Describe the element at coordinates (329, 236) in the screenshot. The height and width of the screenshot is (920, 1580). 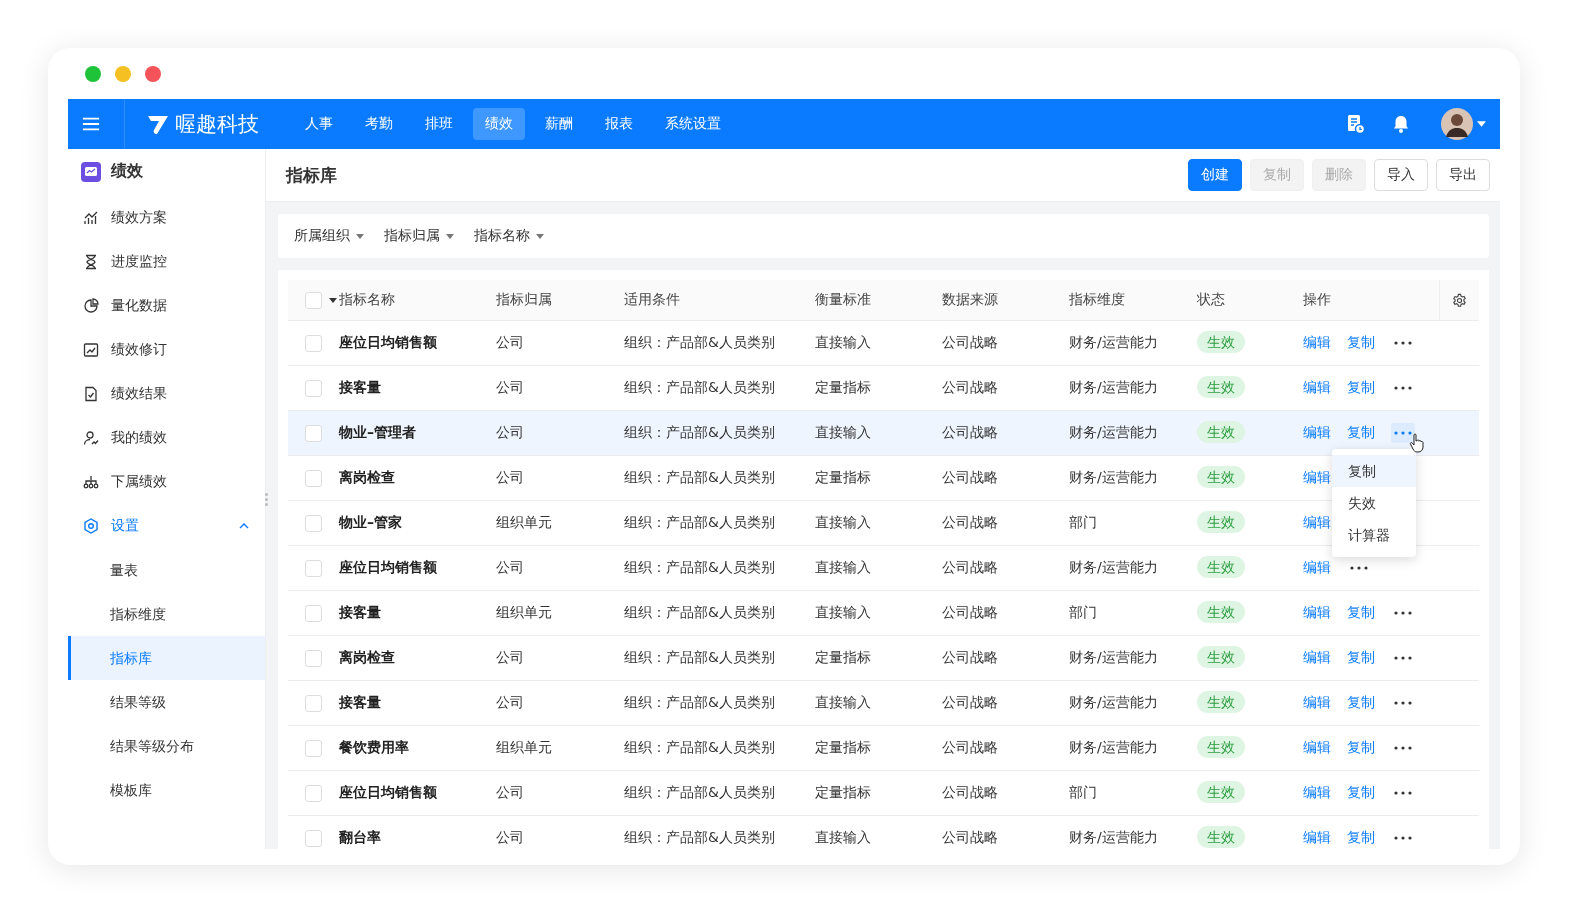
I see `filter-dropdown: 所属组织` at that location.